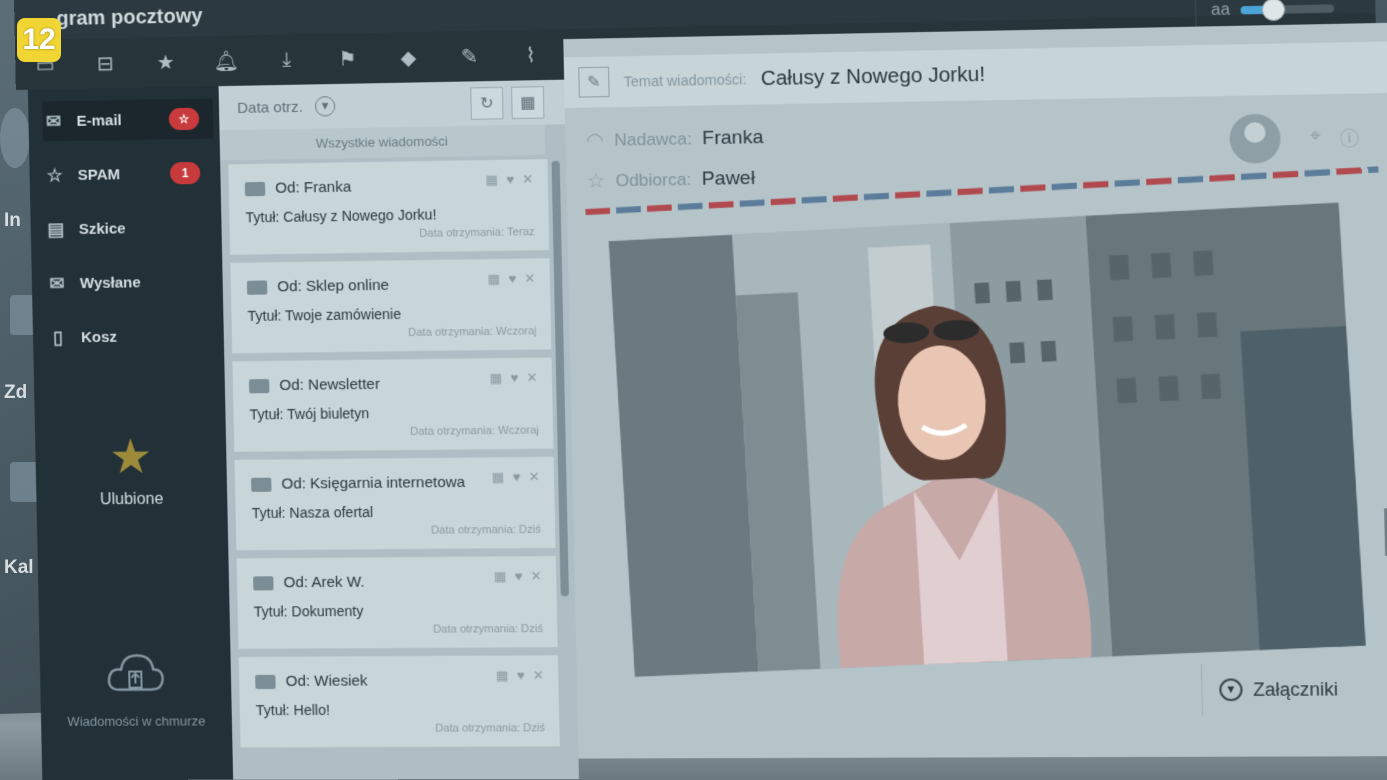 Image resolution: width=1387 pixels, height=780 pixels. I want to click on reading-pane-scrollbar, so click(1380, 384).